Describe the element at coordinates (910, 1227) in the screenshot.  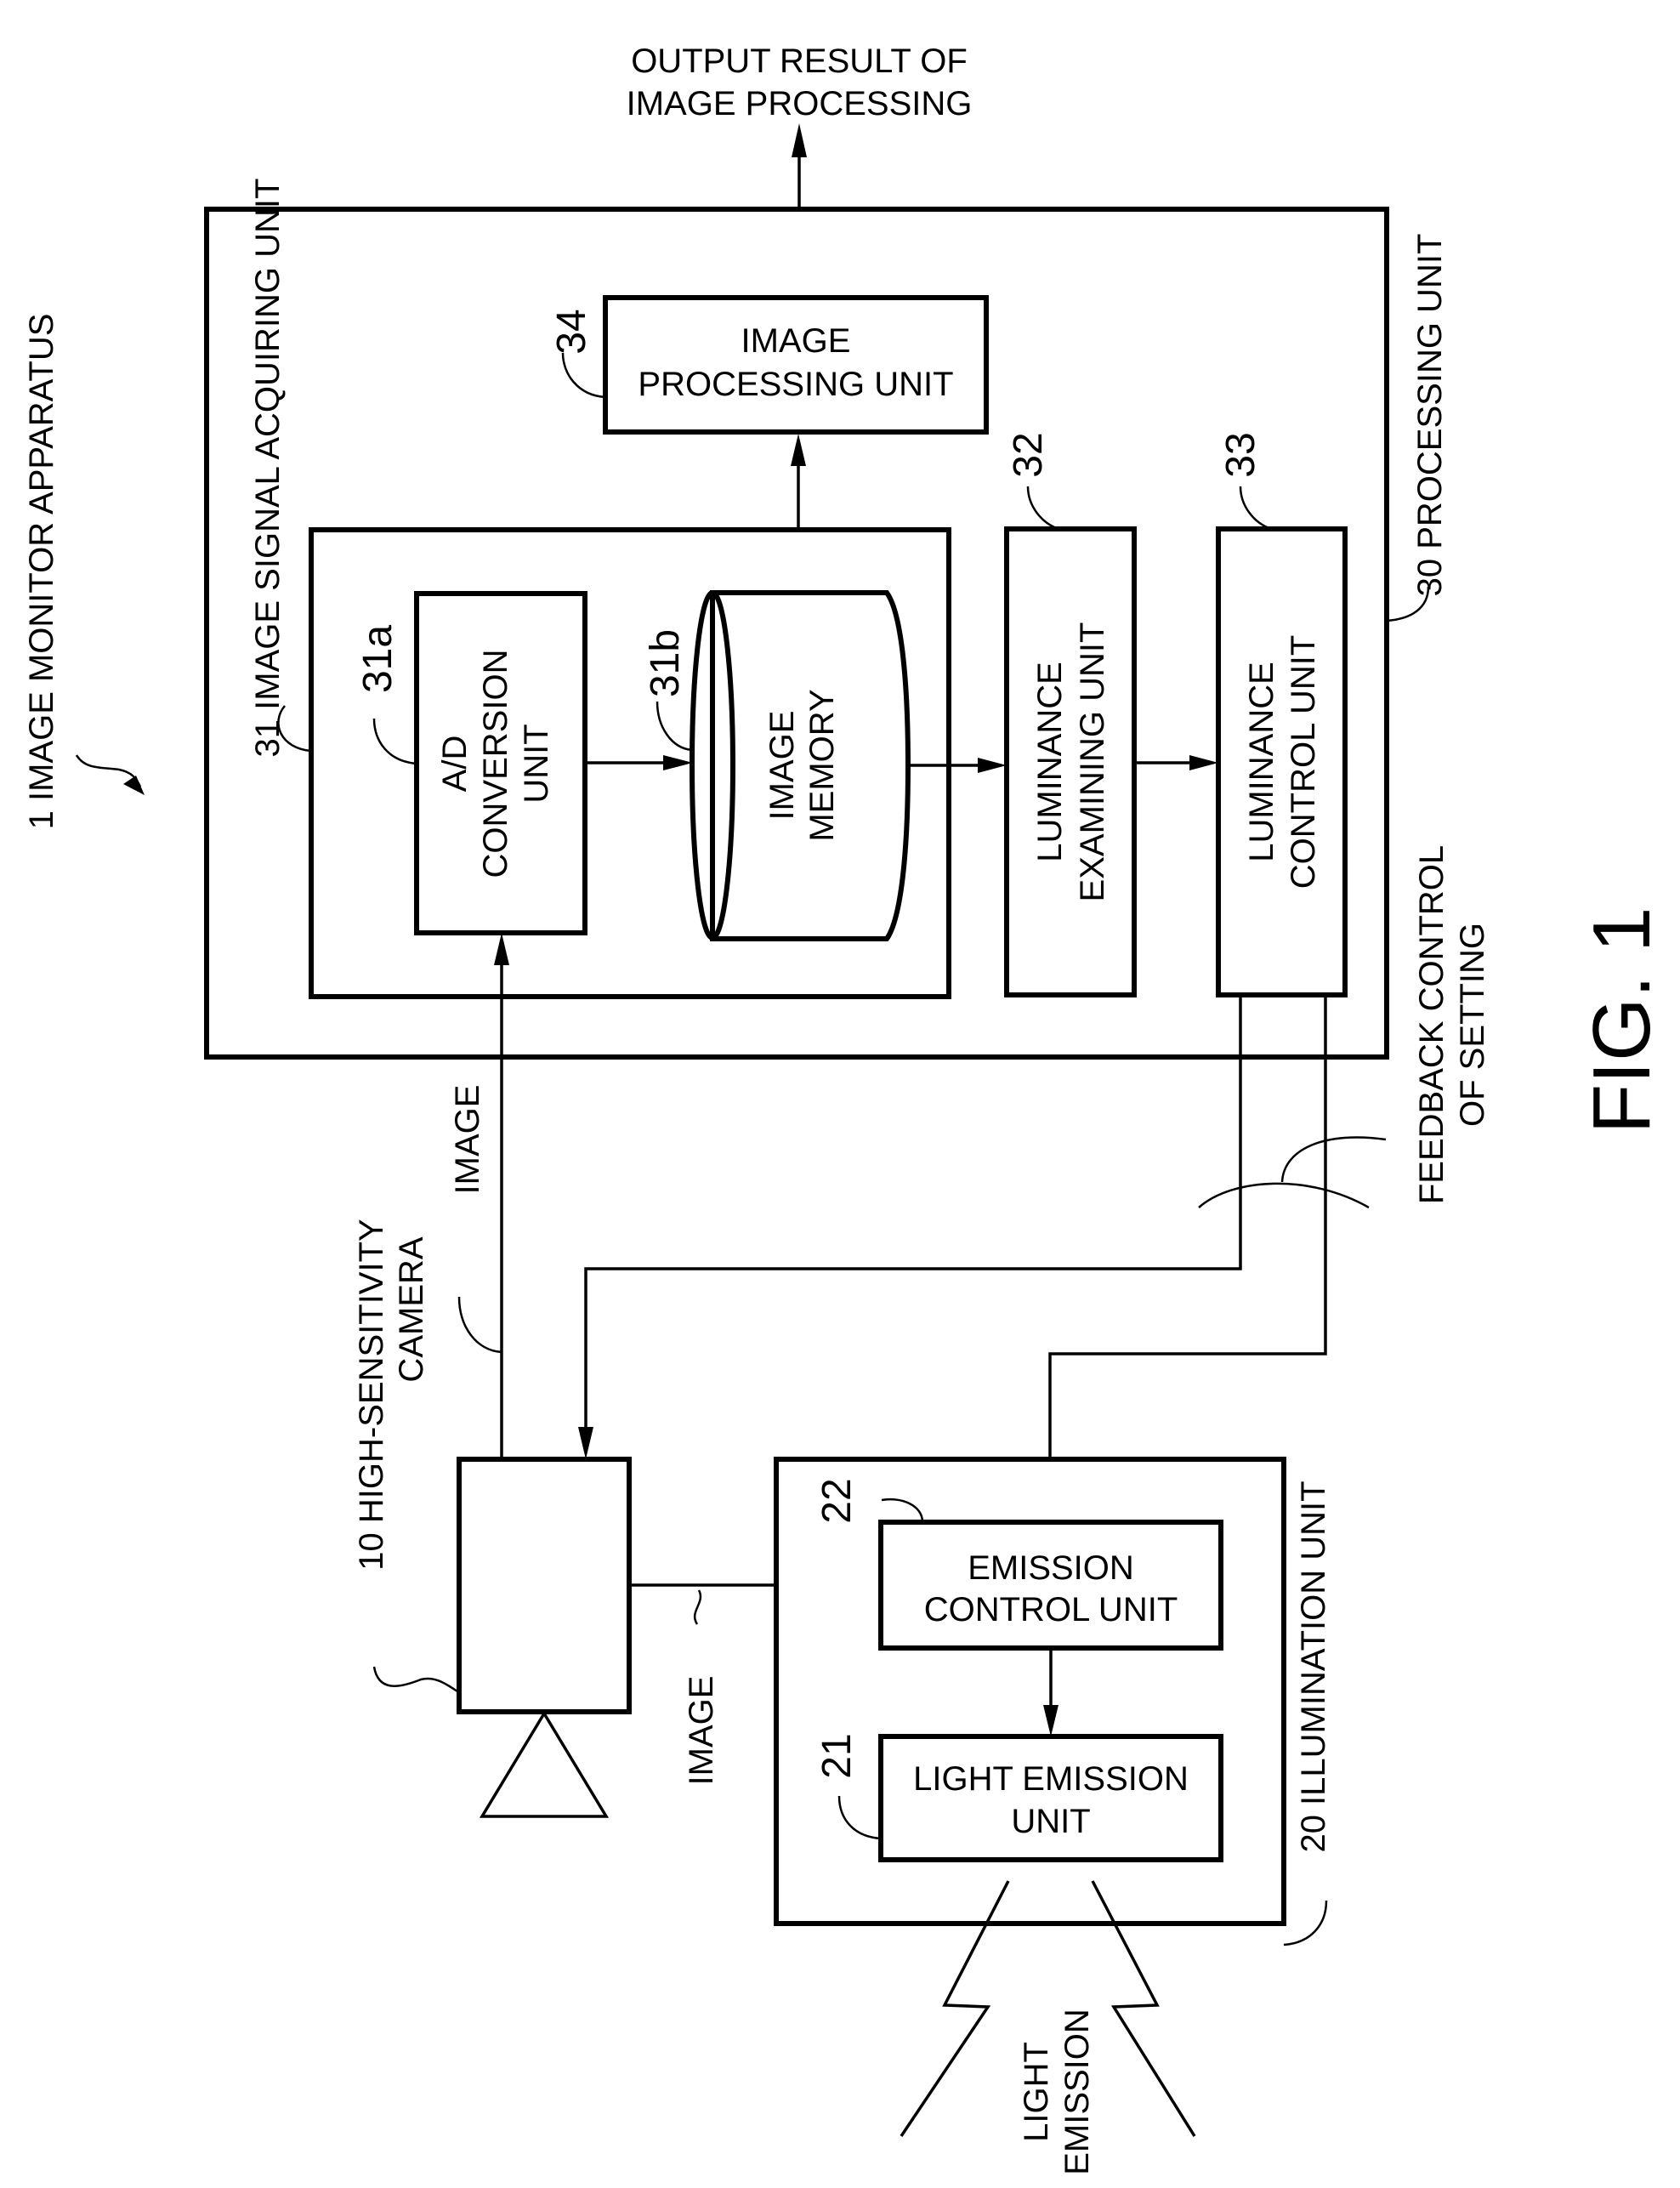
I see `feedback-to-camera-line` at that location.